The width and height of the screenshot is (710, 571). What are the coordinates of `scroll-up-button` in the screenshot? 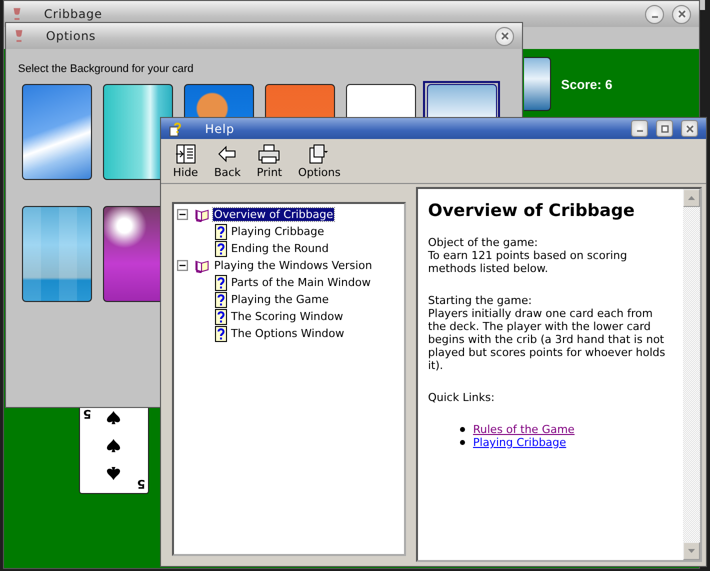 It's located at (691, 198).